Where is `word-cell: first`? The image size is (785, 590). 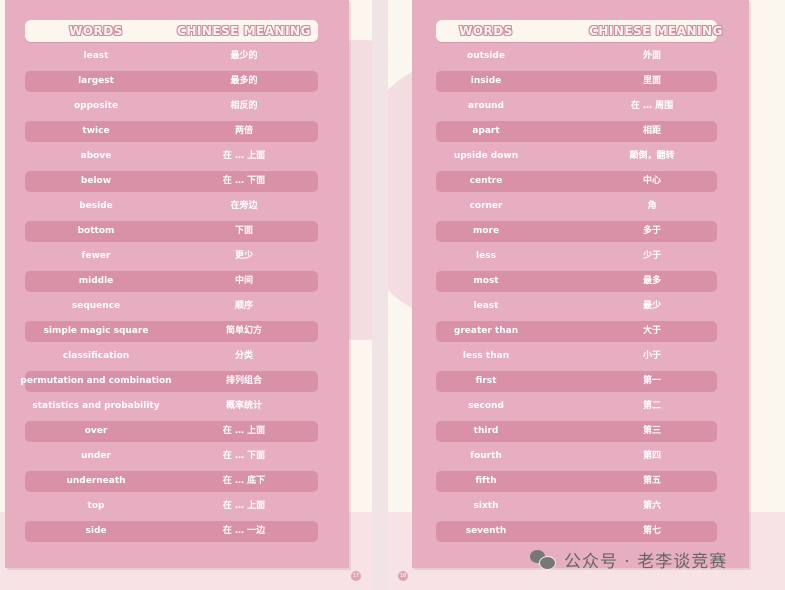 word-cell: first is located at coordinates (486, 381).